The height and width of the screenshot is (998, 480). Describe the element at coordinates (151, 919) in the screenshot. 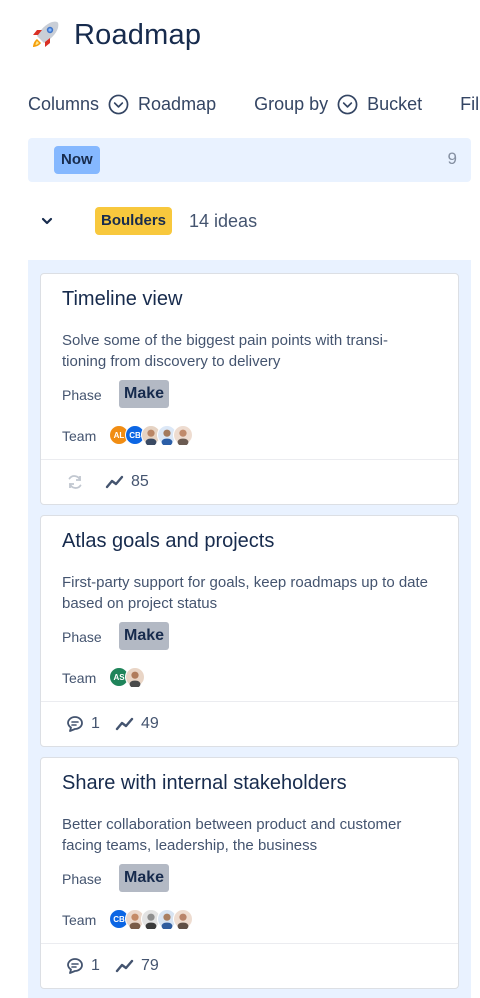

I see `team-avatars: CB` at that location.